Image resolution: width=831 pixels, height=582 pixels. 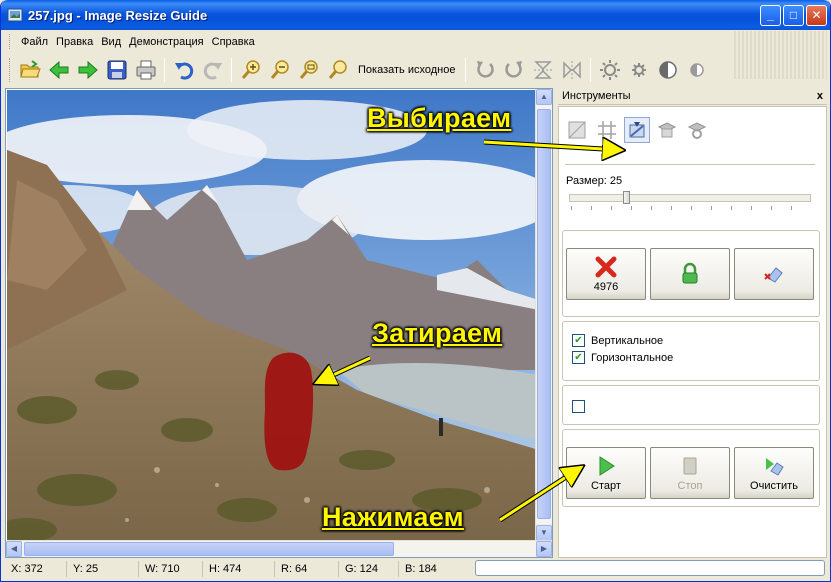 I want to click on size-slider-thumb, so click(x=626, y=197).